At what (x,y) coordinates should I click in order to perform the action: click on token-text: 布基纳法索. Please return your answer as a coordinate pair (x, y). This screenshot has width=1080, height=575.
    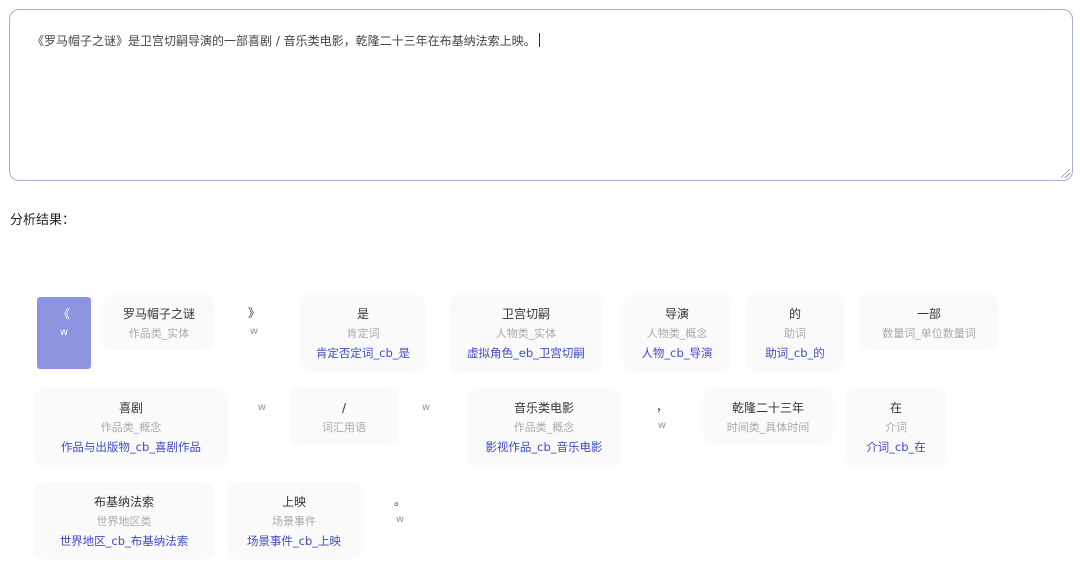
    Looking at the image, I should click on (123, 502).